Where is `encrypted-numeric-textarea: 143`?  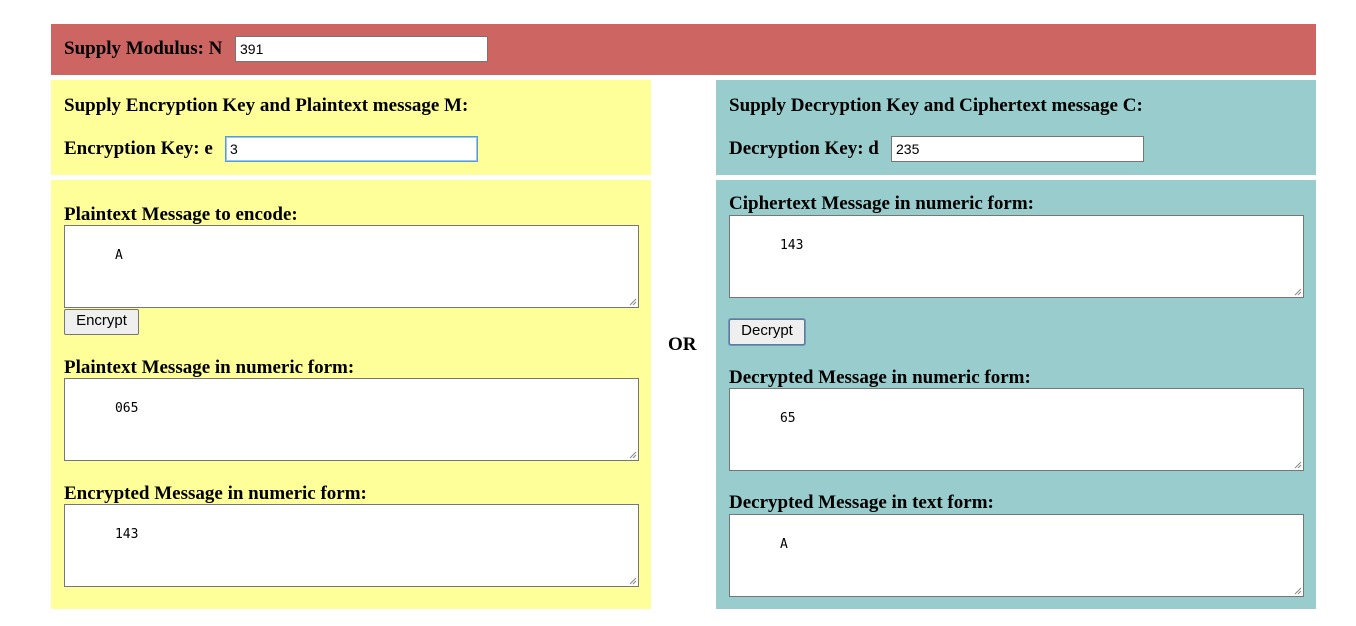
encrypted-numeric-textarea: 143 is located at coordinates (351, 545).